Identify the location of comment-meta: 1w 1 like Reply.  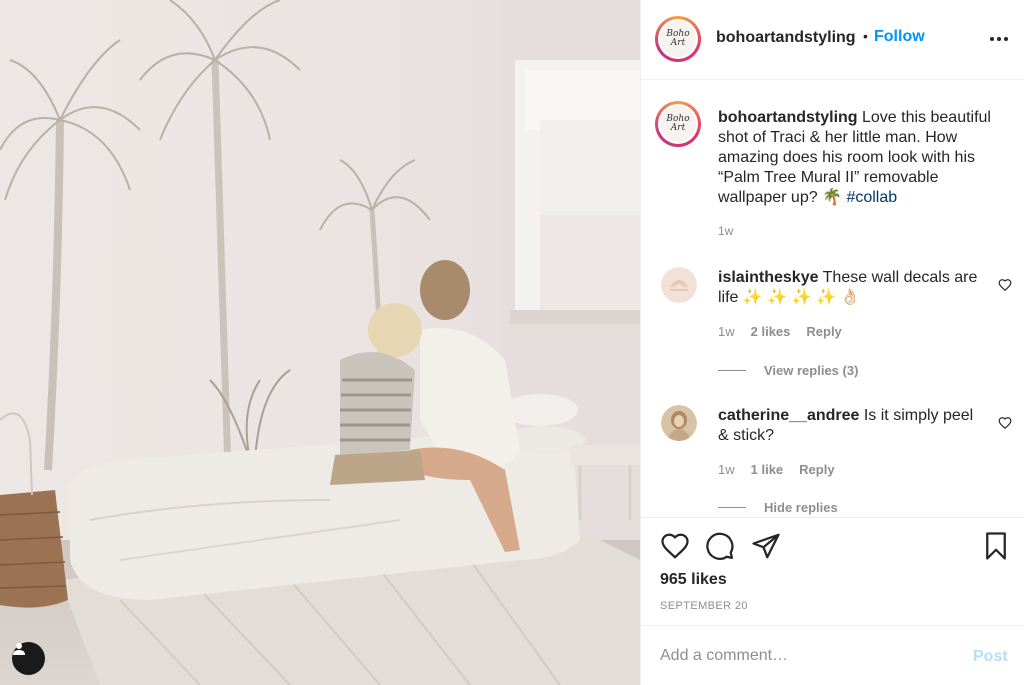
(776, 469).